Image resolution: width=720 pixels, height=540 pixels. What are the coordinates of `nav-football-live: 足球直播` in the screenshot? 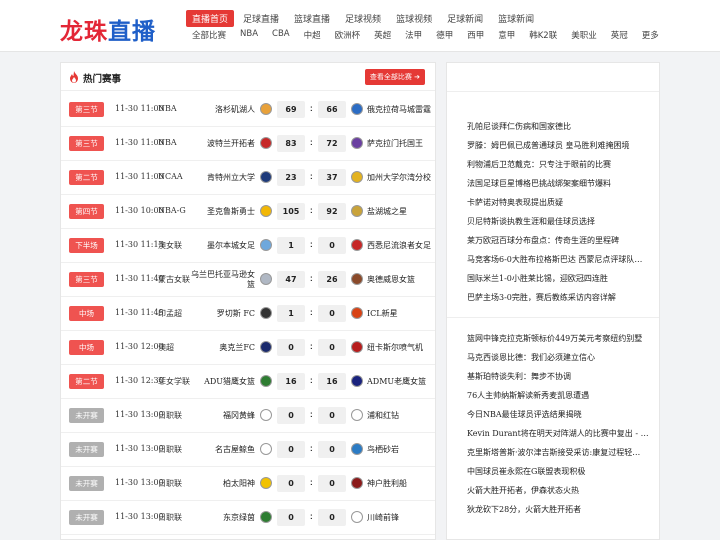 It's located at (261, 18).